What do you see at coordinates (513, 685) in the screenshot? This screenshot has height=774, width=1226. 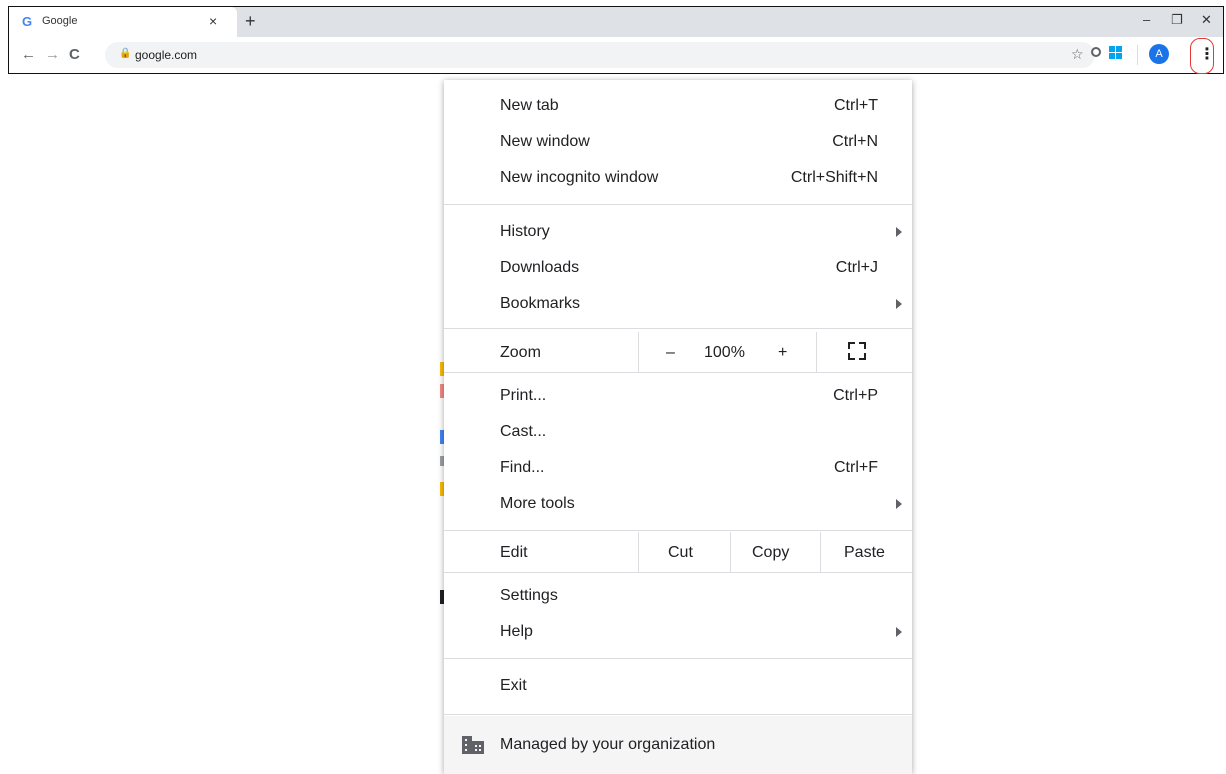 I see `menu-label: Exit` at bounding box center [513, 685].